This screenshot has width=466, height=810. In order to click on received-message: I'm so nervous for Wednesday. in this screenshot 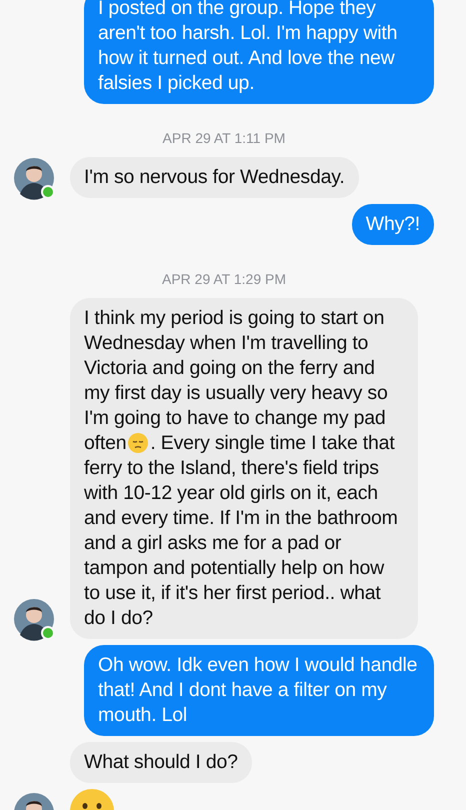, I will do `click(214, 177)`.